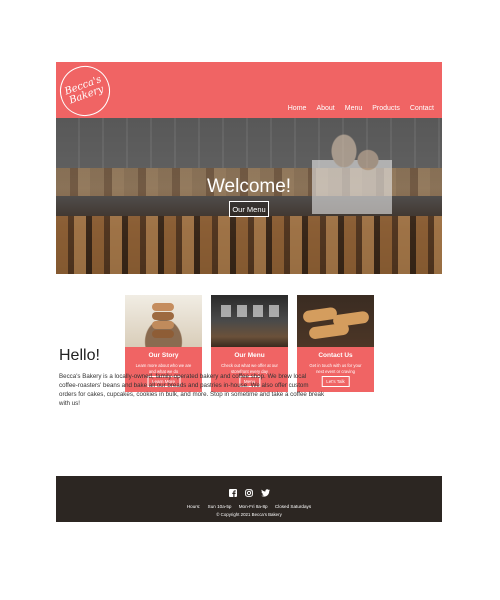 The image size is (500, 600). I want to click on nav-contact: Contact, so click(422, 108).